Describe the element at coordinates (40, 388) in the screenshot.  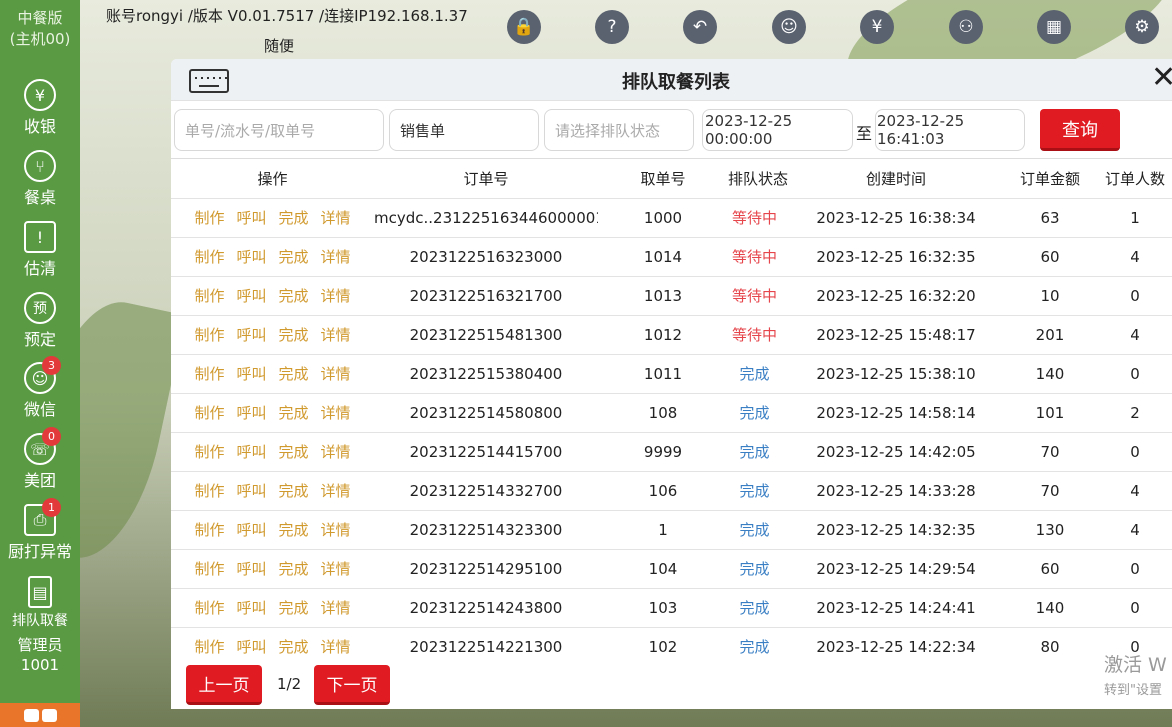
I see `sidebar-item-wechat: ☺ 3 微信` at that location.